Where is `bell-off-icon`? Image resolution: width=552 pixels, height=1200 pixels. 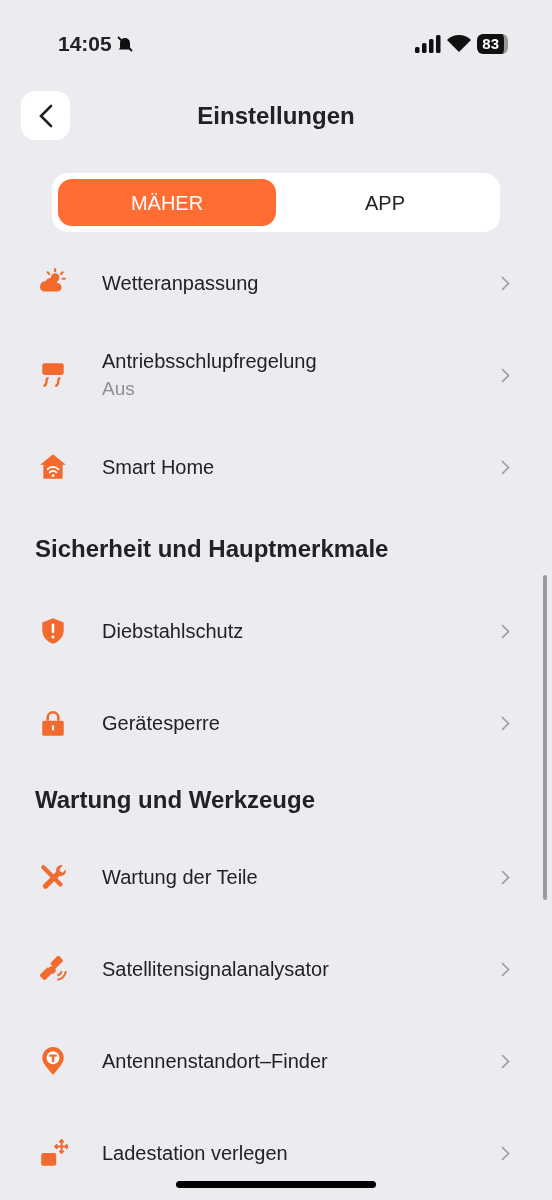 bell-off-icon is located at coordinates (124, 44).